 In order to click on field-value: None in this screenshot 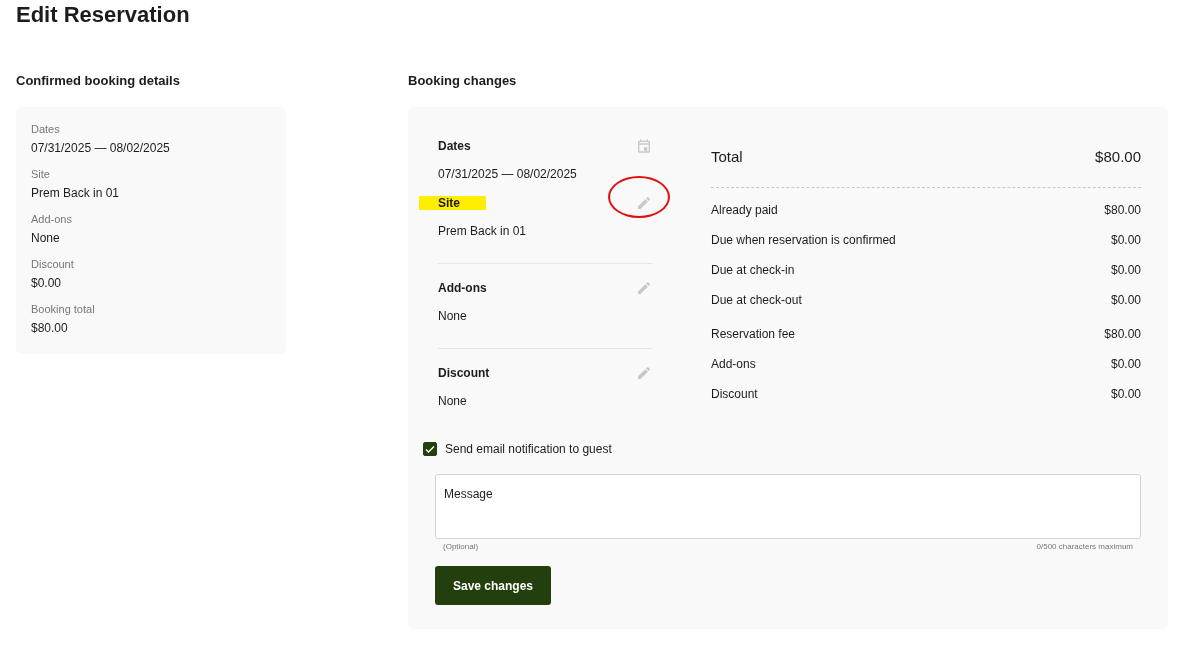, I will do `click(46, 238)`.